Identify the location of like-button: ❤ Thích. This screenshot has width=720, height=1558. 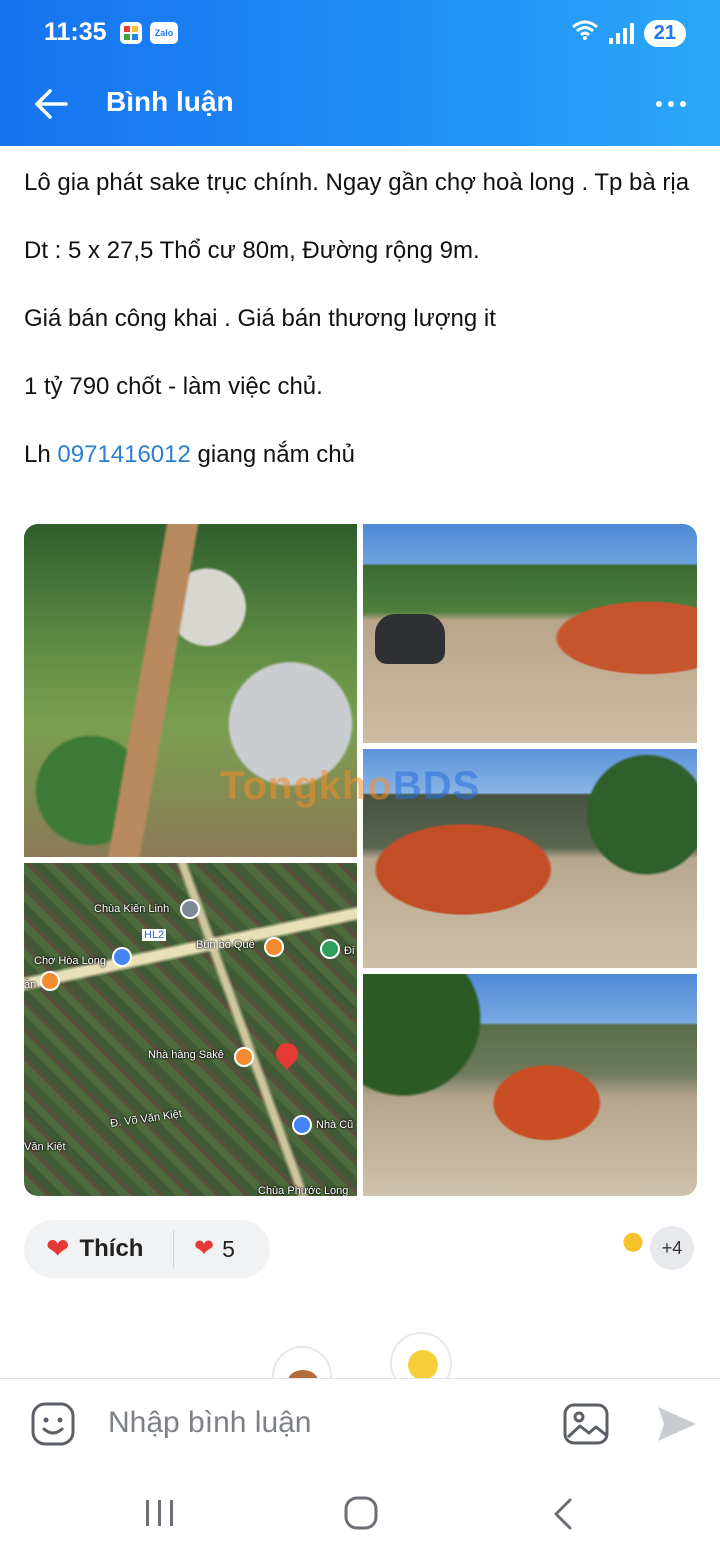
(99, 1249).